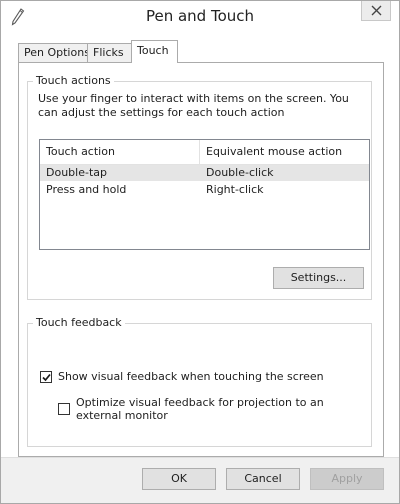 Image resolution: width=400 pixels, height=504 pixels. I want to click on checkmark-icon, so click(46, 377).